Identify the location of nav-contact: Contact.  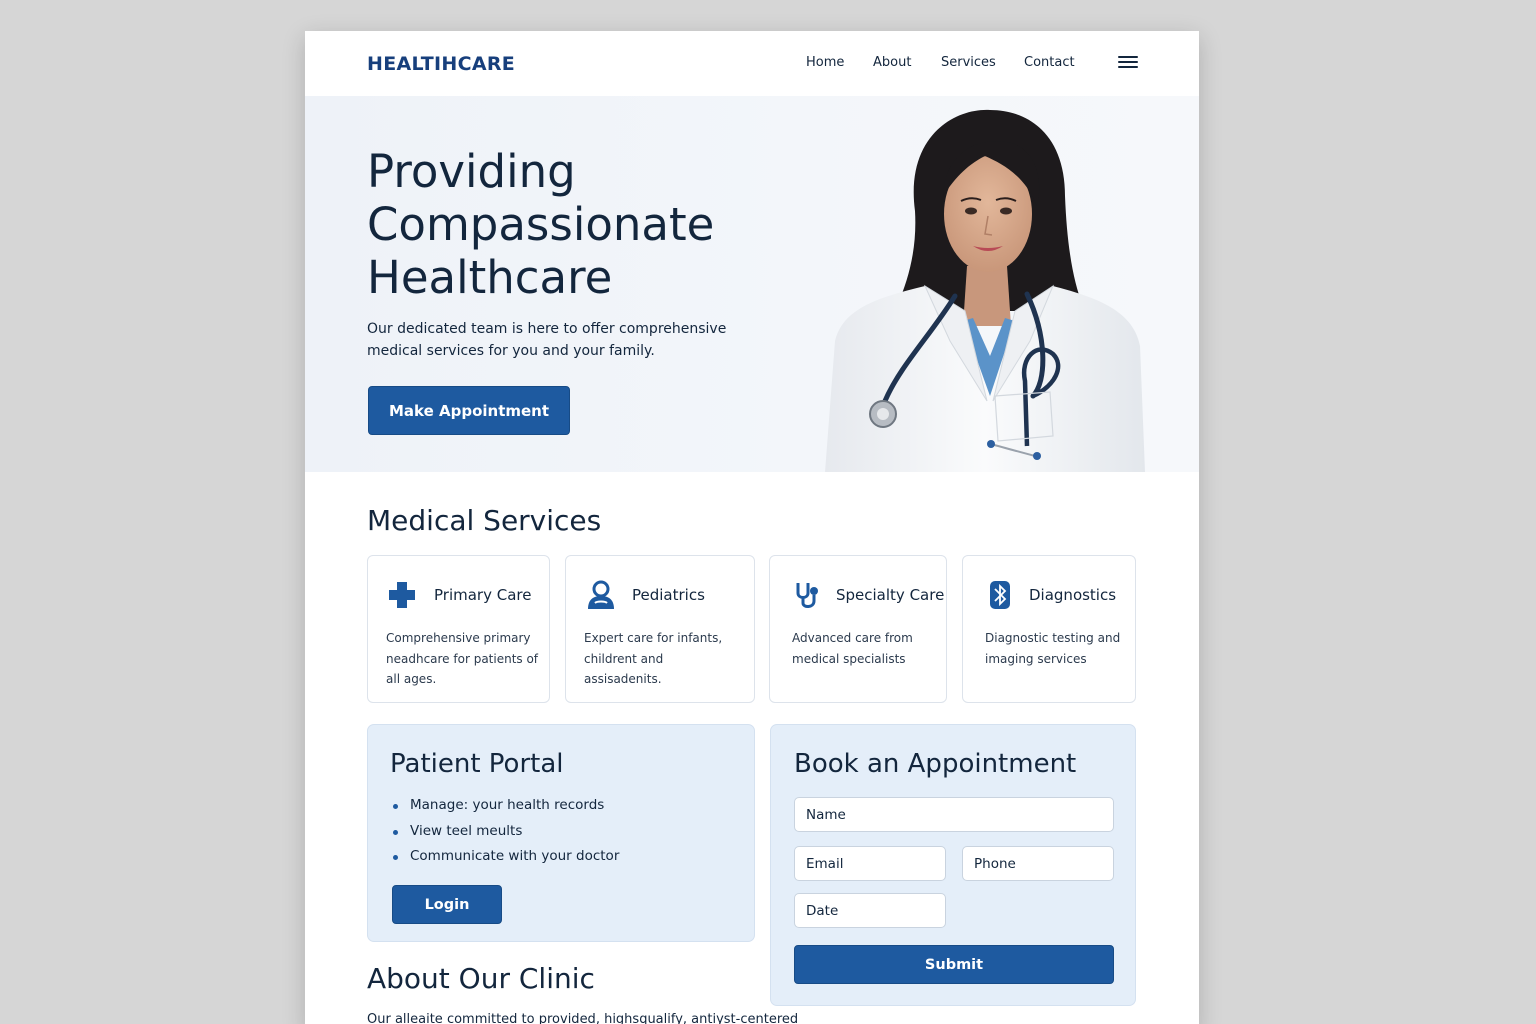
(1049, 62).